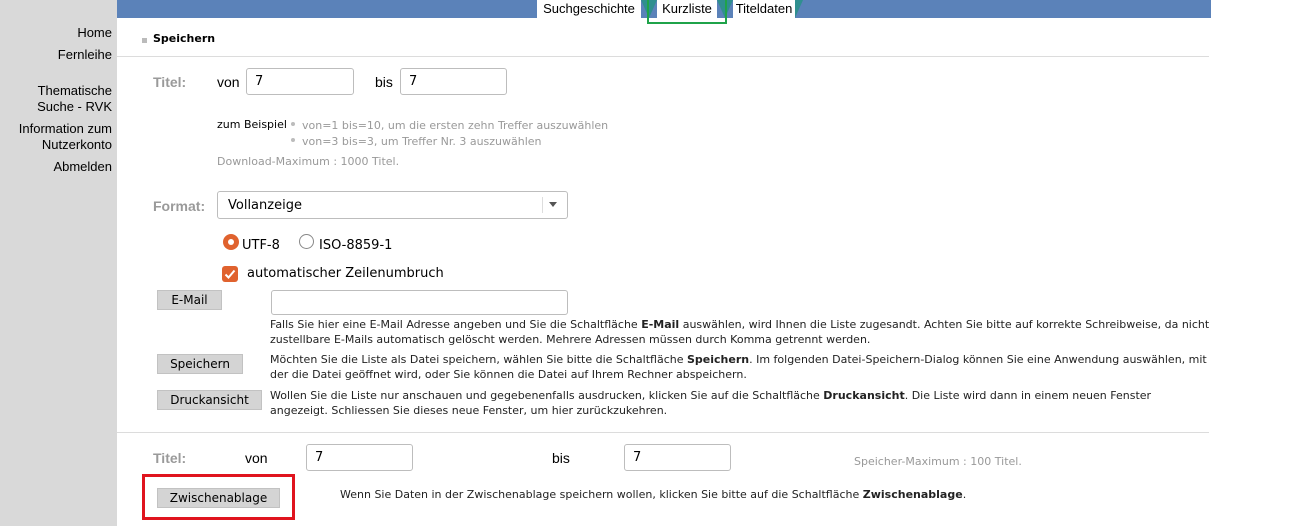  What do you see at coordinates (85, 55) in the screenshot?
I see `sidebar-item-fernleihe: Fernleihe` at bounding box center [85, 55].